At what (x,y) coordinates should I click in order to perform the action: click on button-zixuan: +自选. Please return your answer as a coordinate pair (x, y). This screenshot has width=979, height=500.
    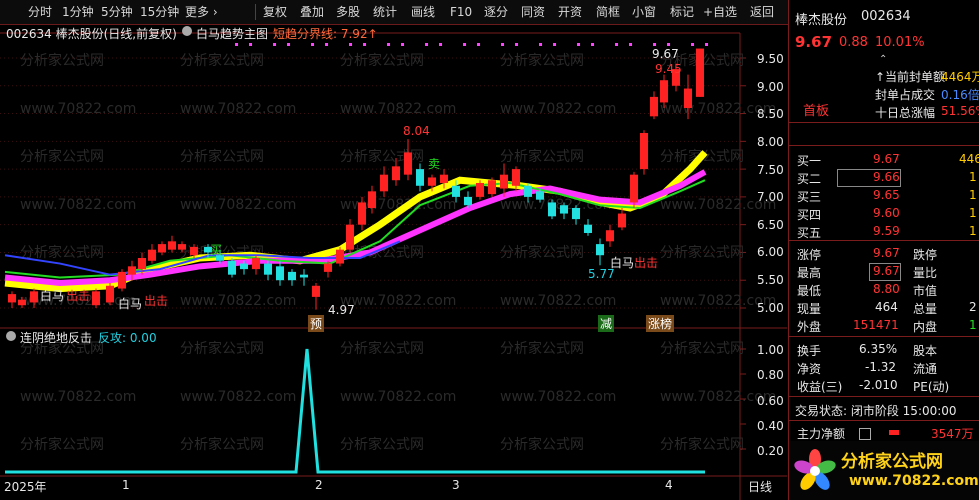
    Looking at the image, I should click on (720, 12).